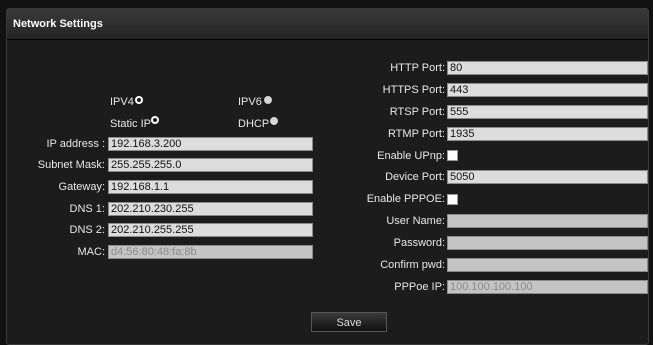 This screenshot has width=653, height=345. Describe the element at coordinates (417, 112) in the screenshot. I see `rtsp-port-label: RTSP Port:` at that location.